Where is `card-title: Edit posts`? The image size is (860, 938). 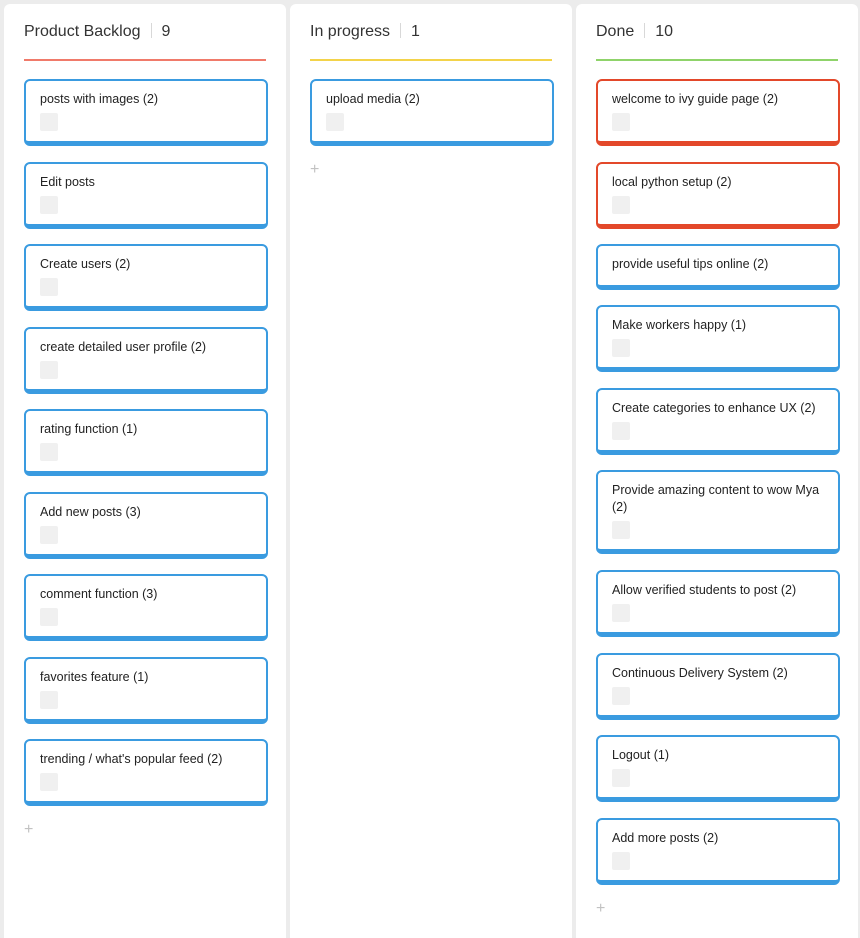 card-title: Edit posts is located at coordinates (67, 182).